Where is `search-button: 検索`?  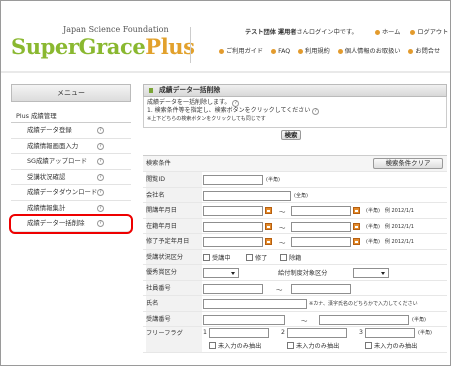
search-button: 検索 is located at coordinates (291, 135).